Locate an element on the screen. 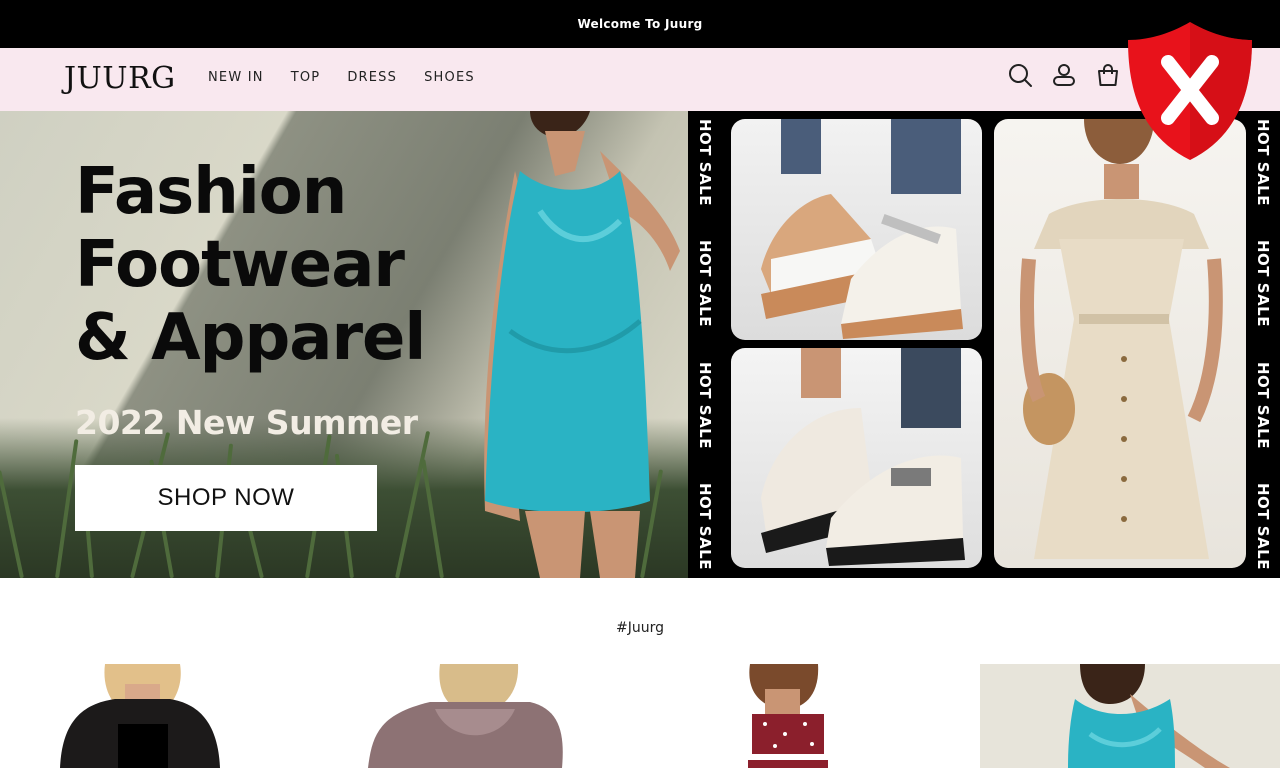 The width and height of the screenshot is (1280, 768). site-logo: JUURG is located at coordinates (120, 78).